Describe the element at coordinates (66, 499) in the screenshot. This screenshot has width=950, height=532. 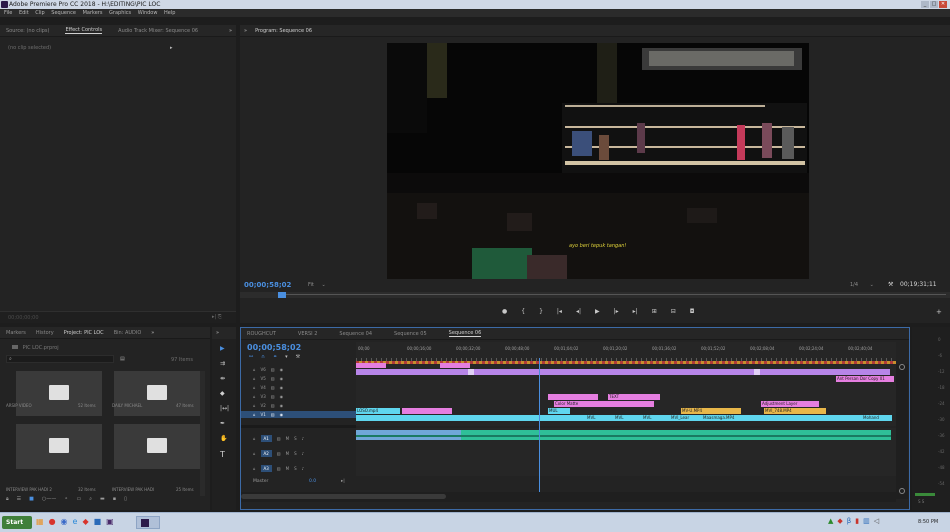
I see `sort-icon: ⚬` at that location.